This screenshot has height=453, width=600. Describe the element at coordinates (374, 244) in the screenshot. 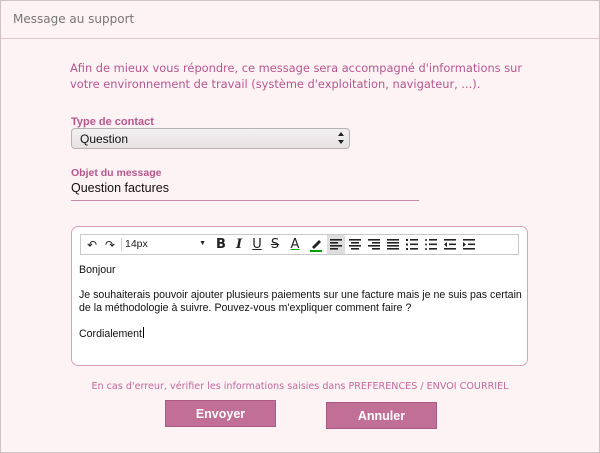

I see `align-right-icon` at that location.